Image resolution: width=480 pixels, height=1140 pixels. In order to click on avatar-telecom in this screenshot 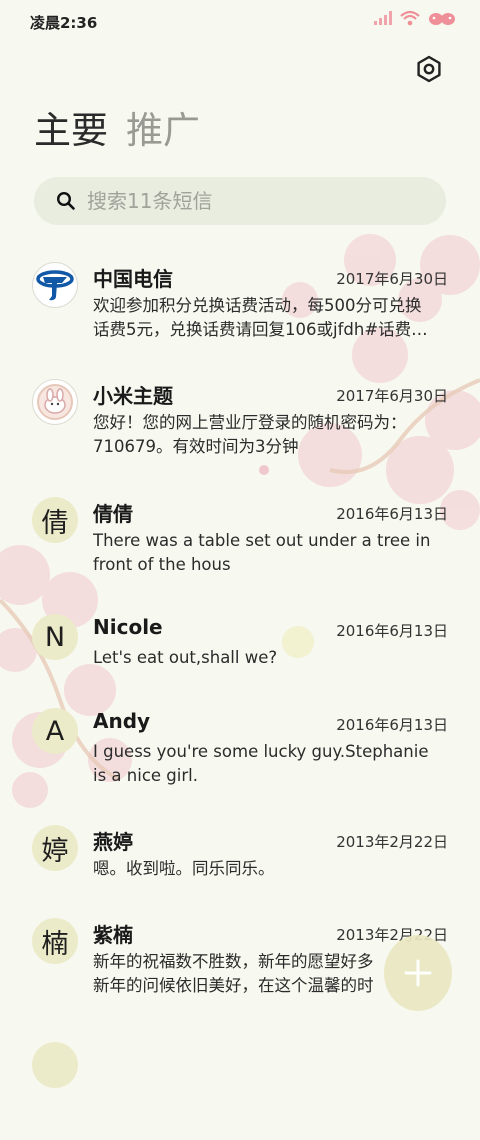, I will do `click(55, 285)`.